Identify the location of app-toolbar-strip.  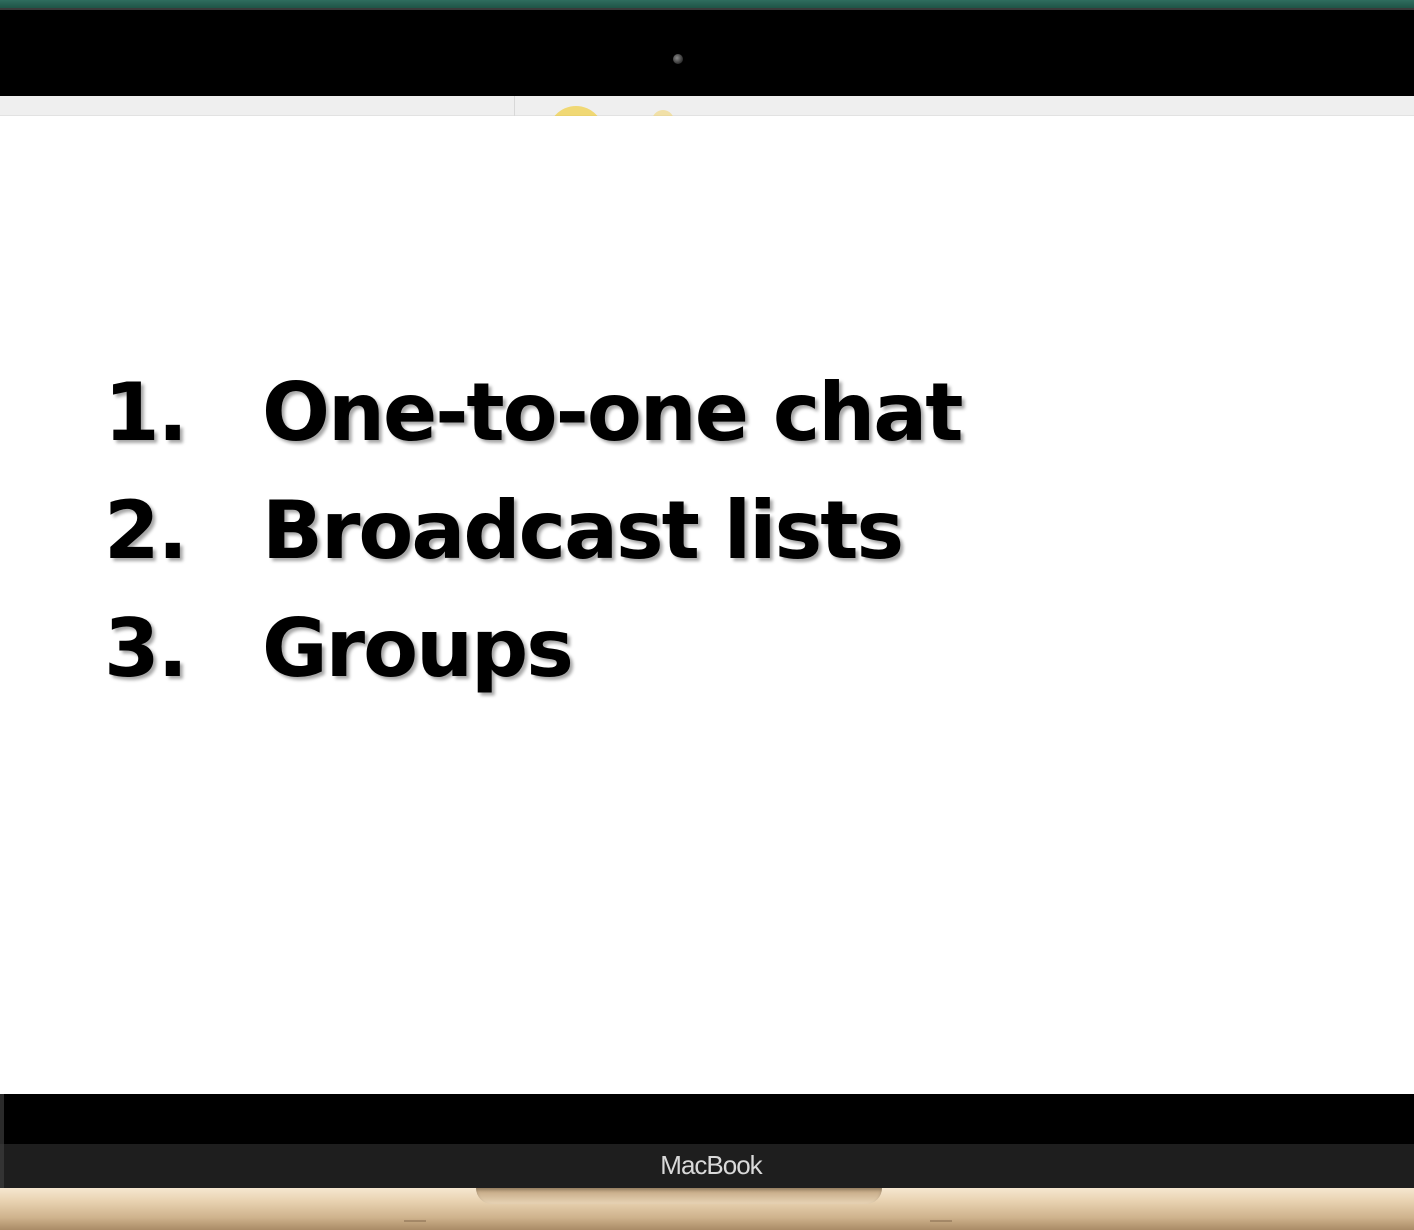
(707, 106).